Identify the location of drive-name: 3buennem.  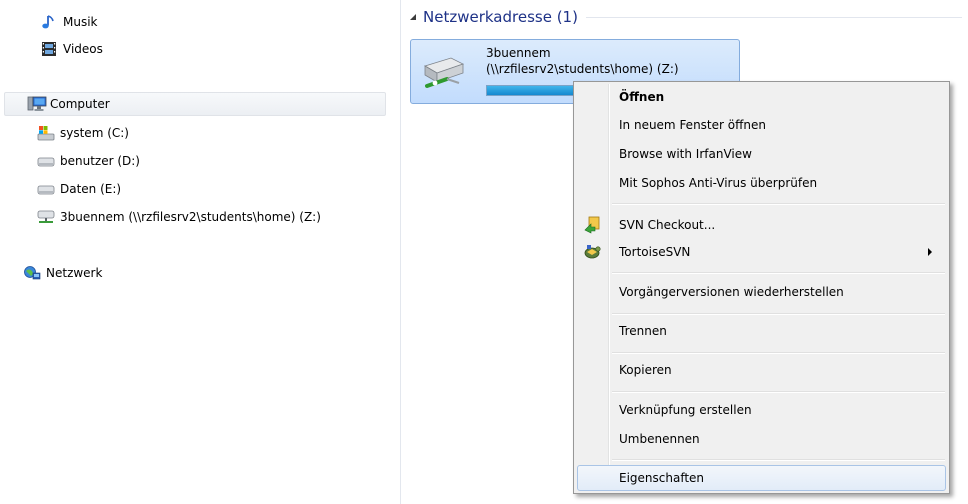
(518, 53).